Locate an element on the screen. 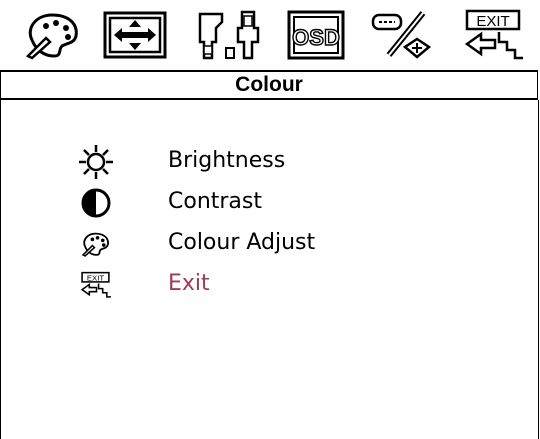 This screenshot has width=540, height=439. position-arrows-icon is located at coordinates (135, 35).